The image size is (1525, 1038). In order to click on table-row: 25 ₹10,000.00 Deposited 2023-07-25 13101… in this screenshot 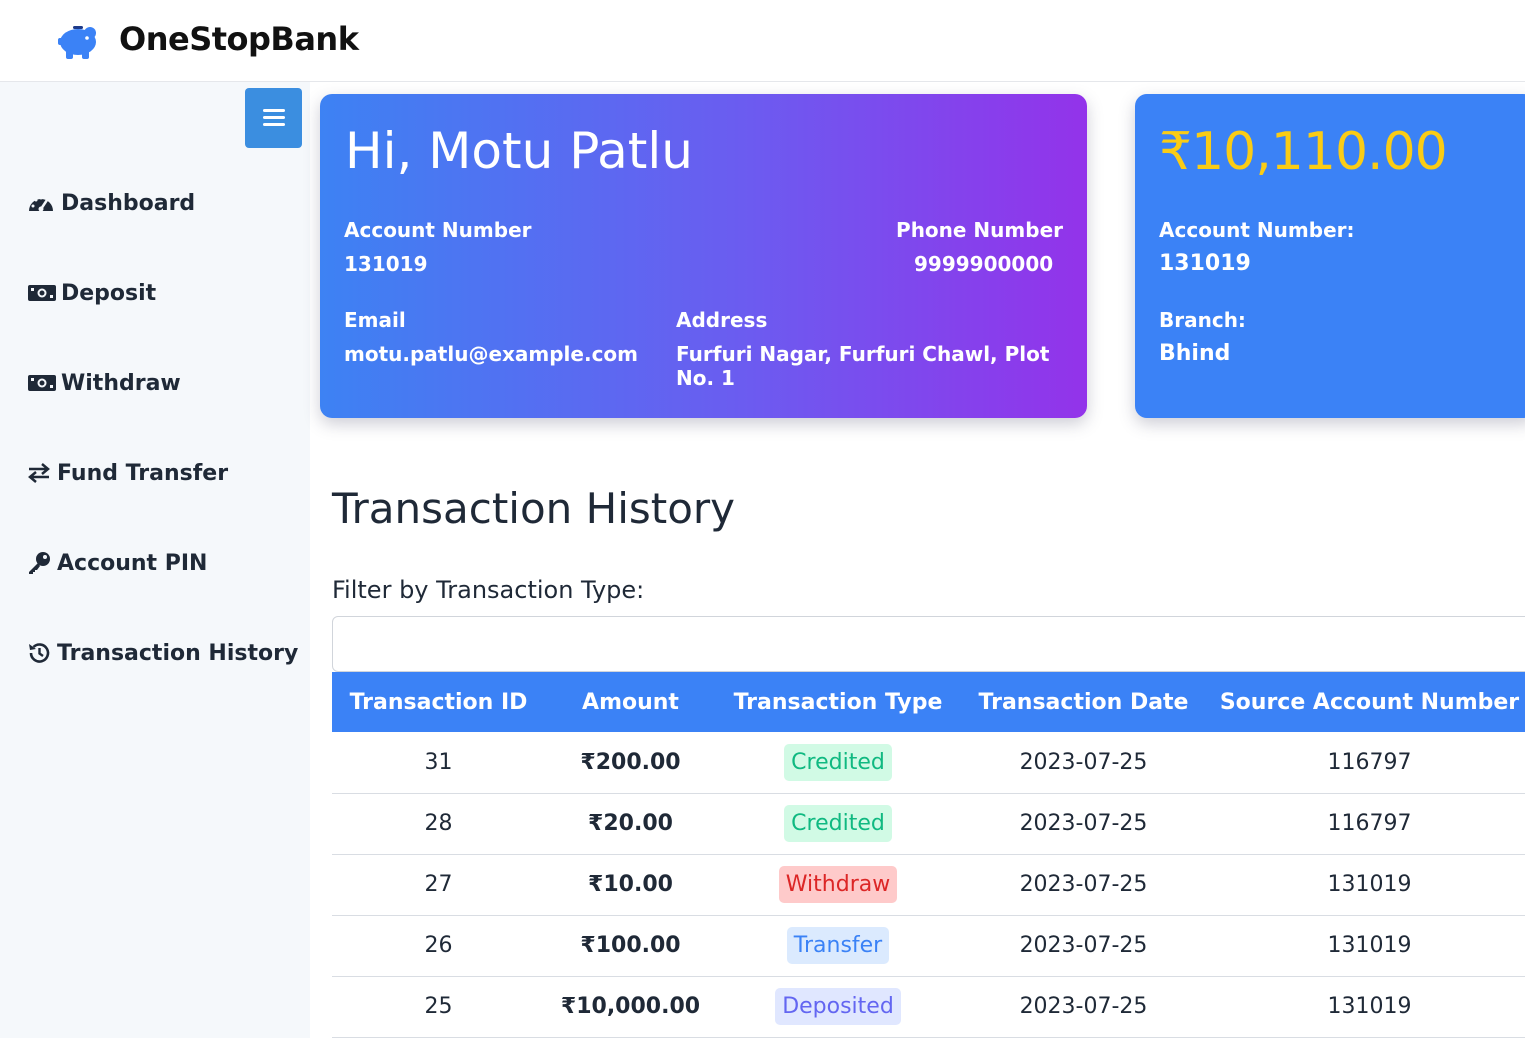, I will do `click(928, 1007)`.